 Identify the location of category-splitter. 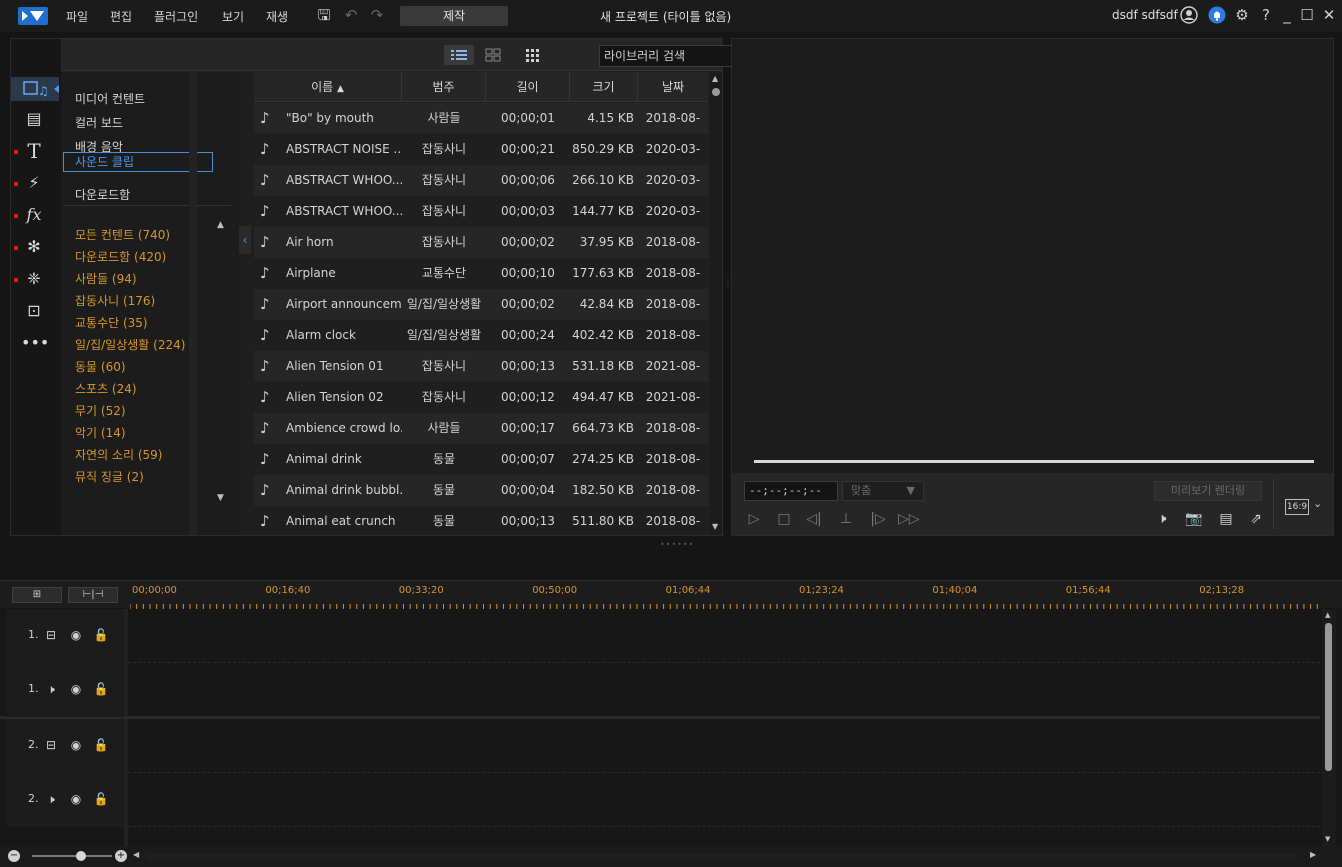
(193, 303).